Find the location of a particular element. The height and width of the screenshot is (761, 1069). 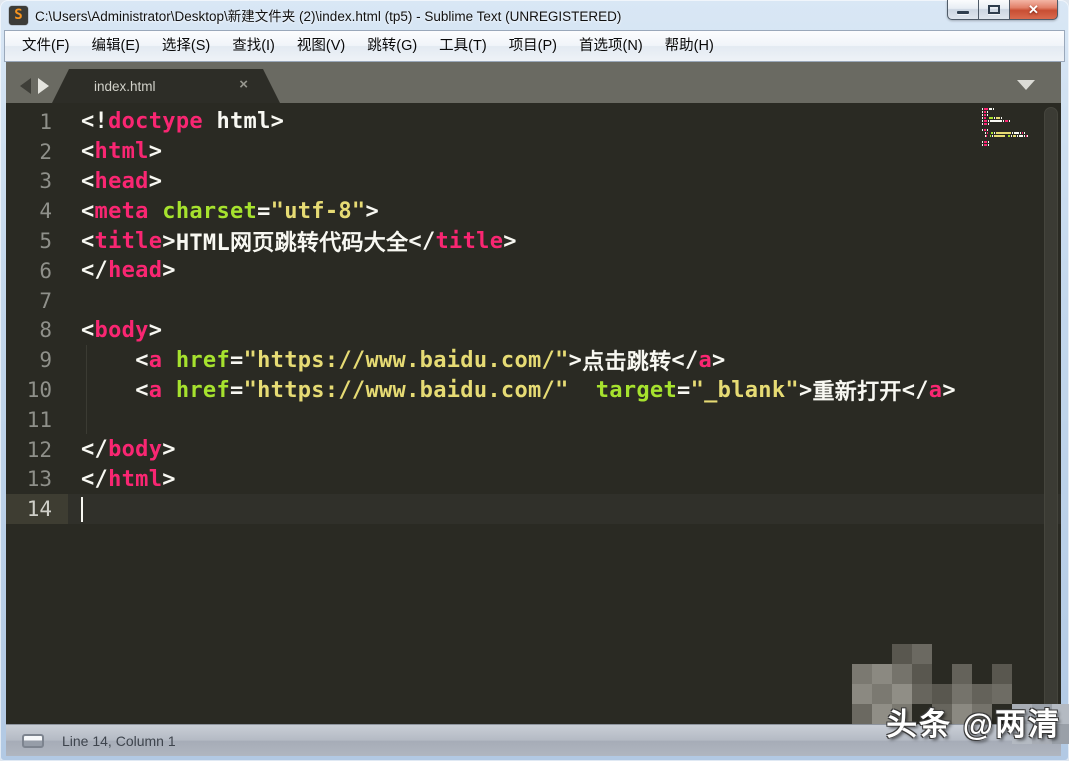

window-controls: ✕ is located at coordinates (1002, 10).